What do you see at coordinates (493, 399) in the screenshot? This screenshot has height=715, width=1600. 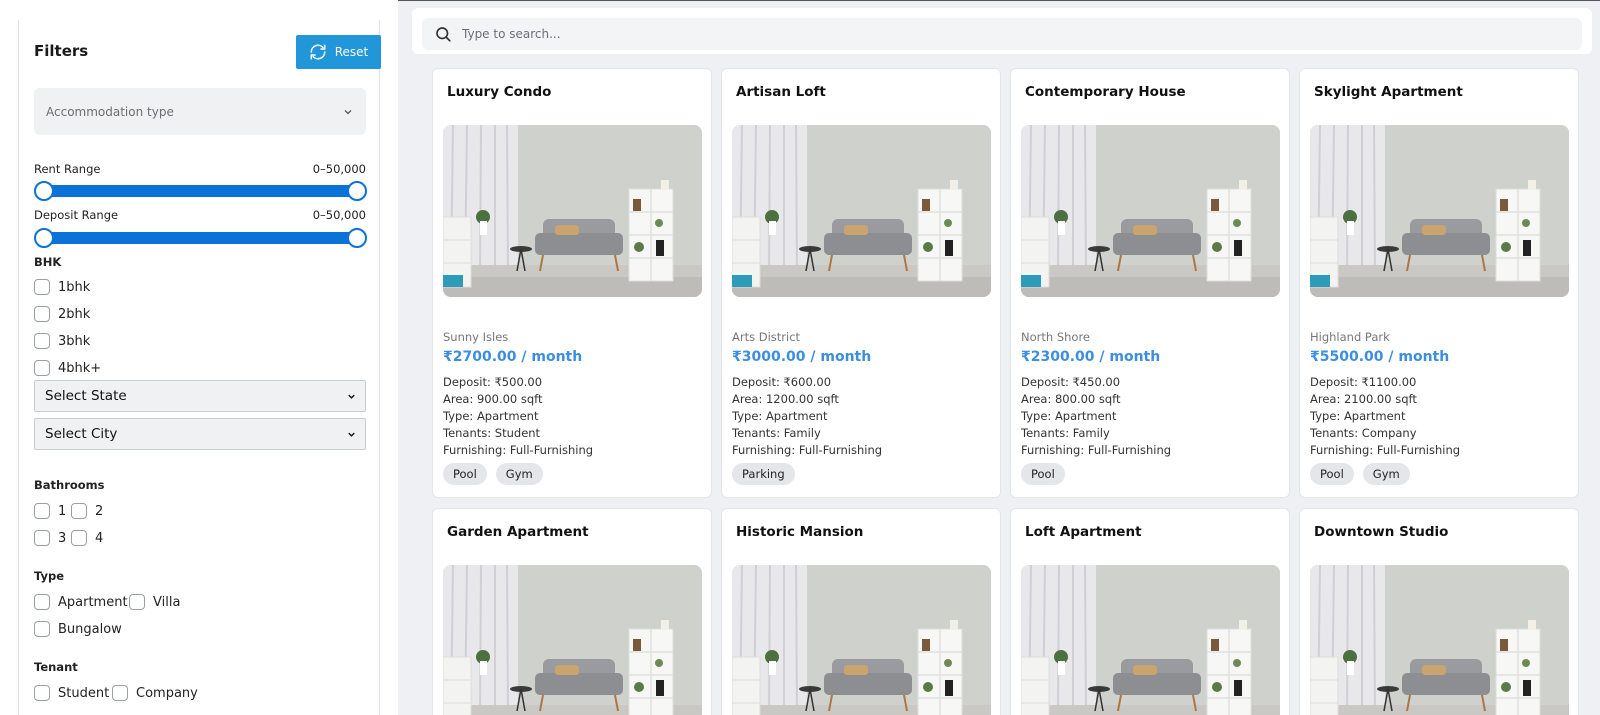 I see `listing-area: Area: 900.00 sqft` at bounding box center [493, 399].